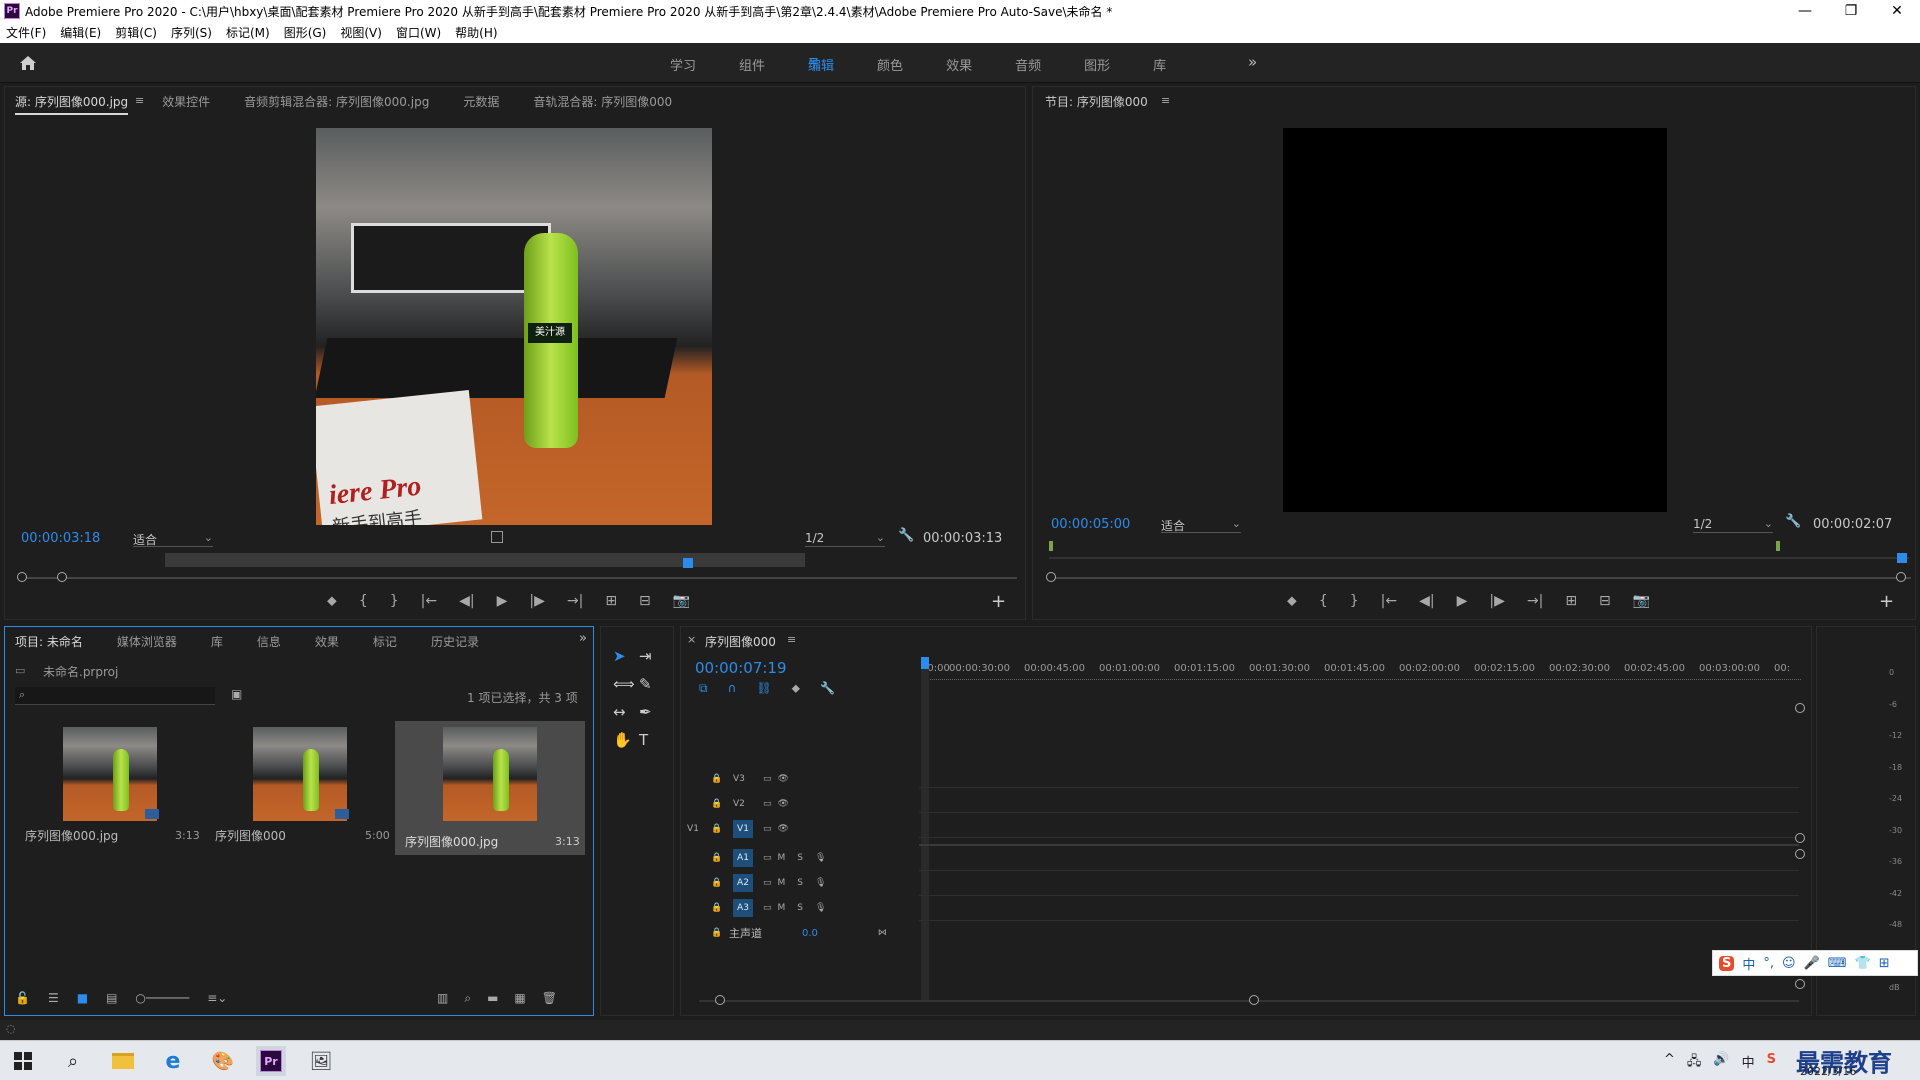  Describe the element at coordinates (820, 858) in the screenshot. I see `microphone-icon: 🎙` at that location.